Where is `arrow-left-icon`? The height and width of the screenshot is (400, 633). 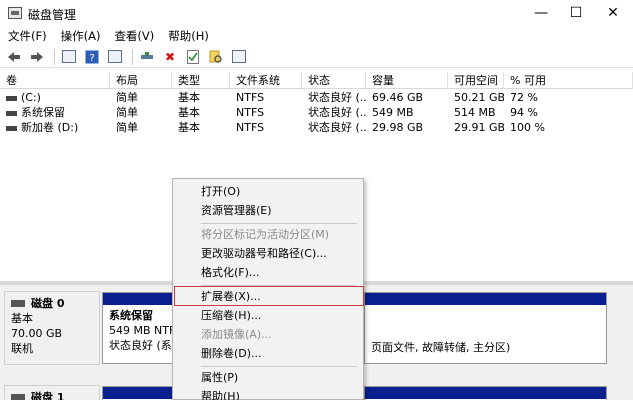
arrow-left-icon is located at coordinates (14, 56).